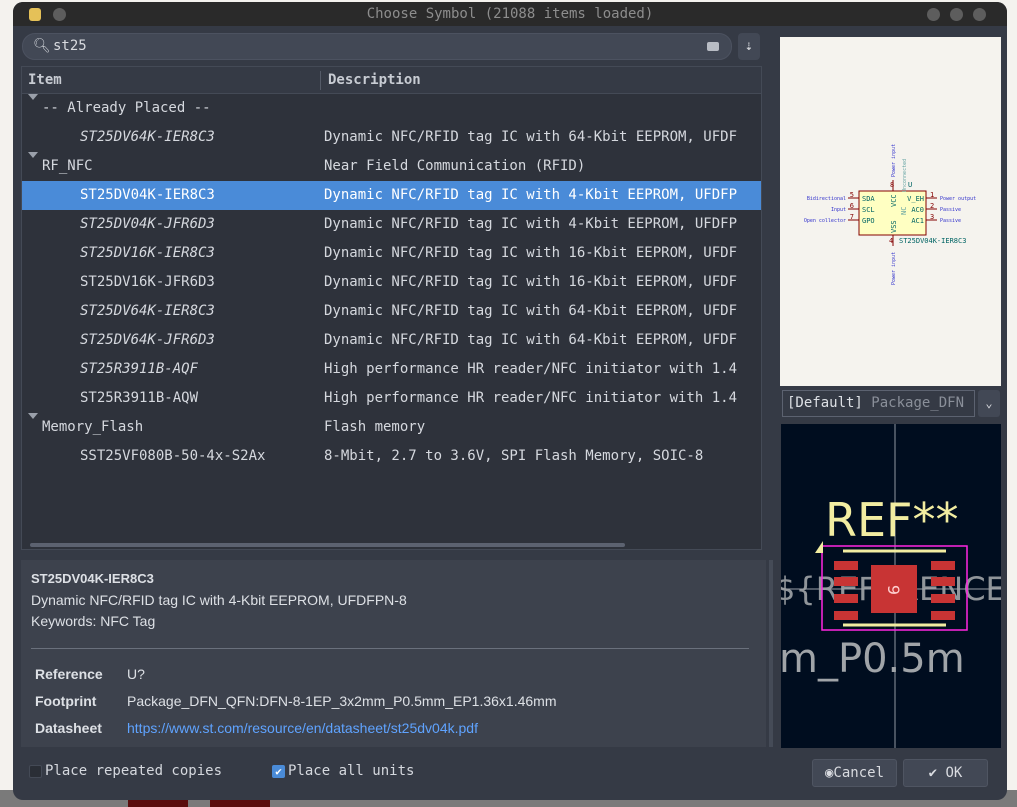 The image size is (1017, 807). Describe the element at coordinates (956, 14) in the screenshot. I see `maximize-button` at that location.